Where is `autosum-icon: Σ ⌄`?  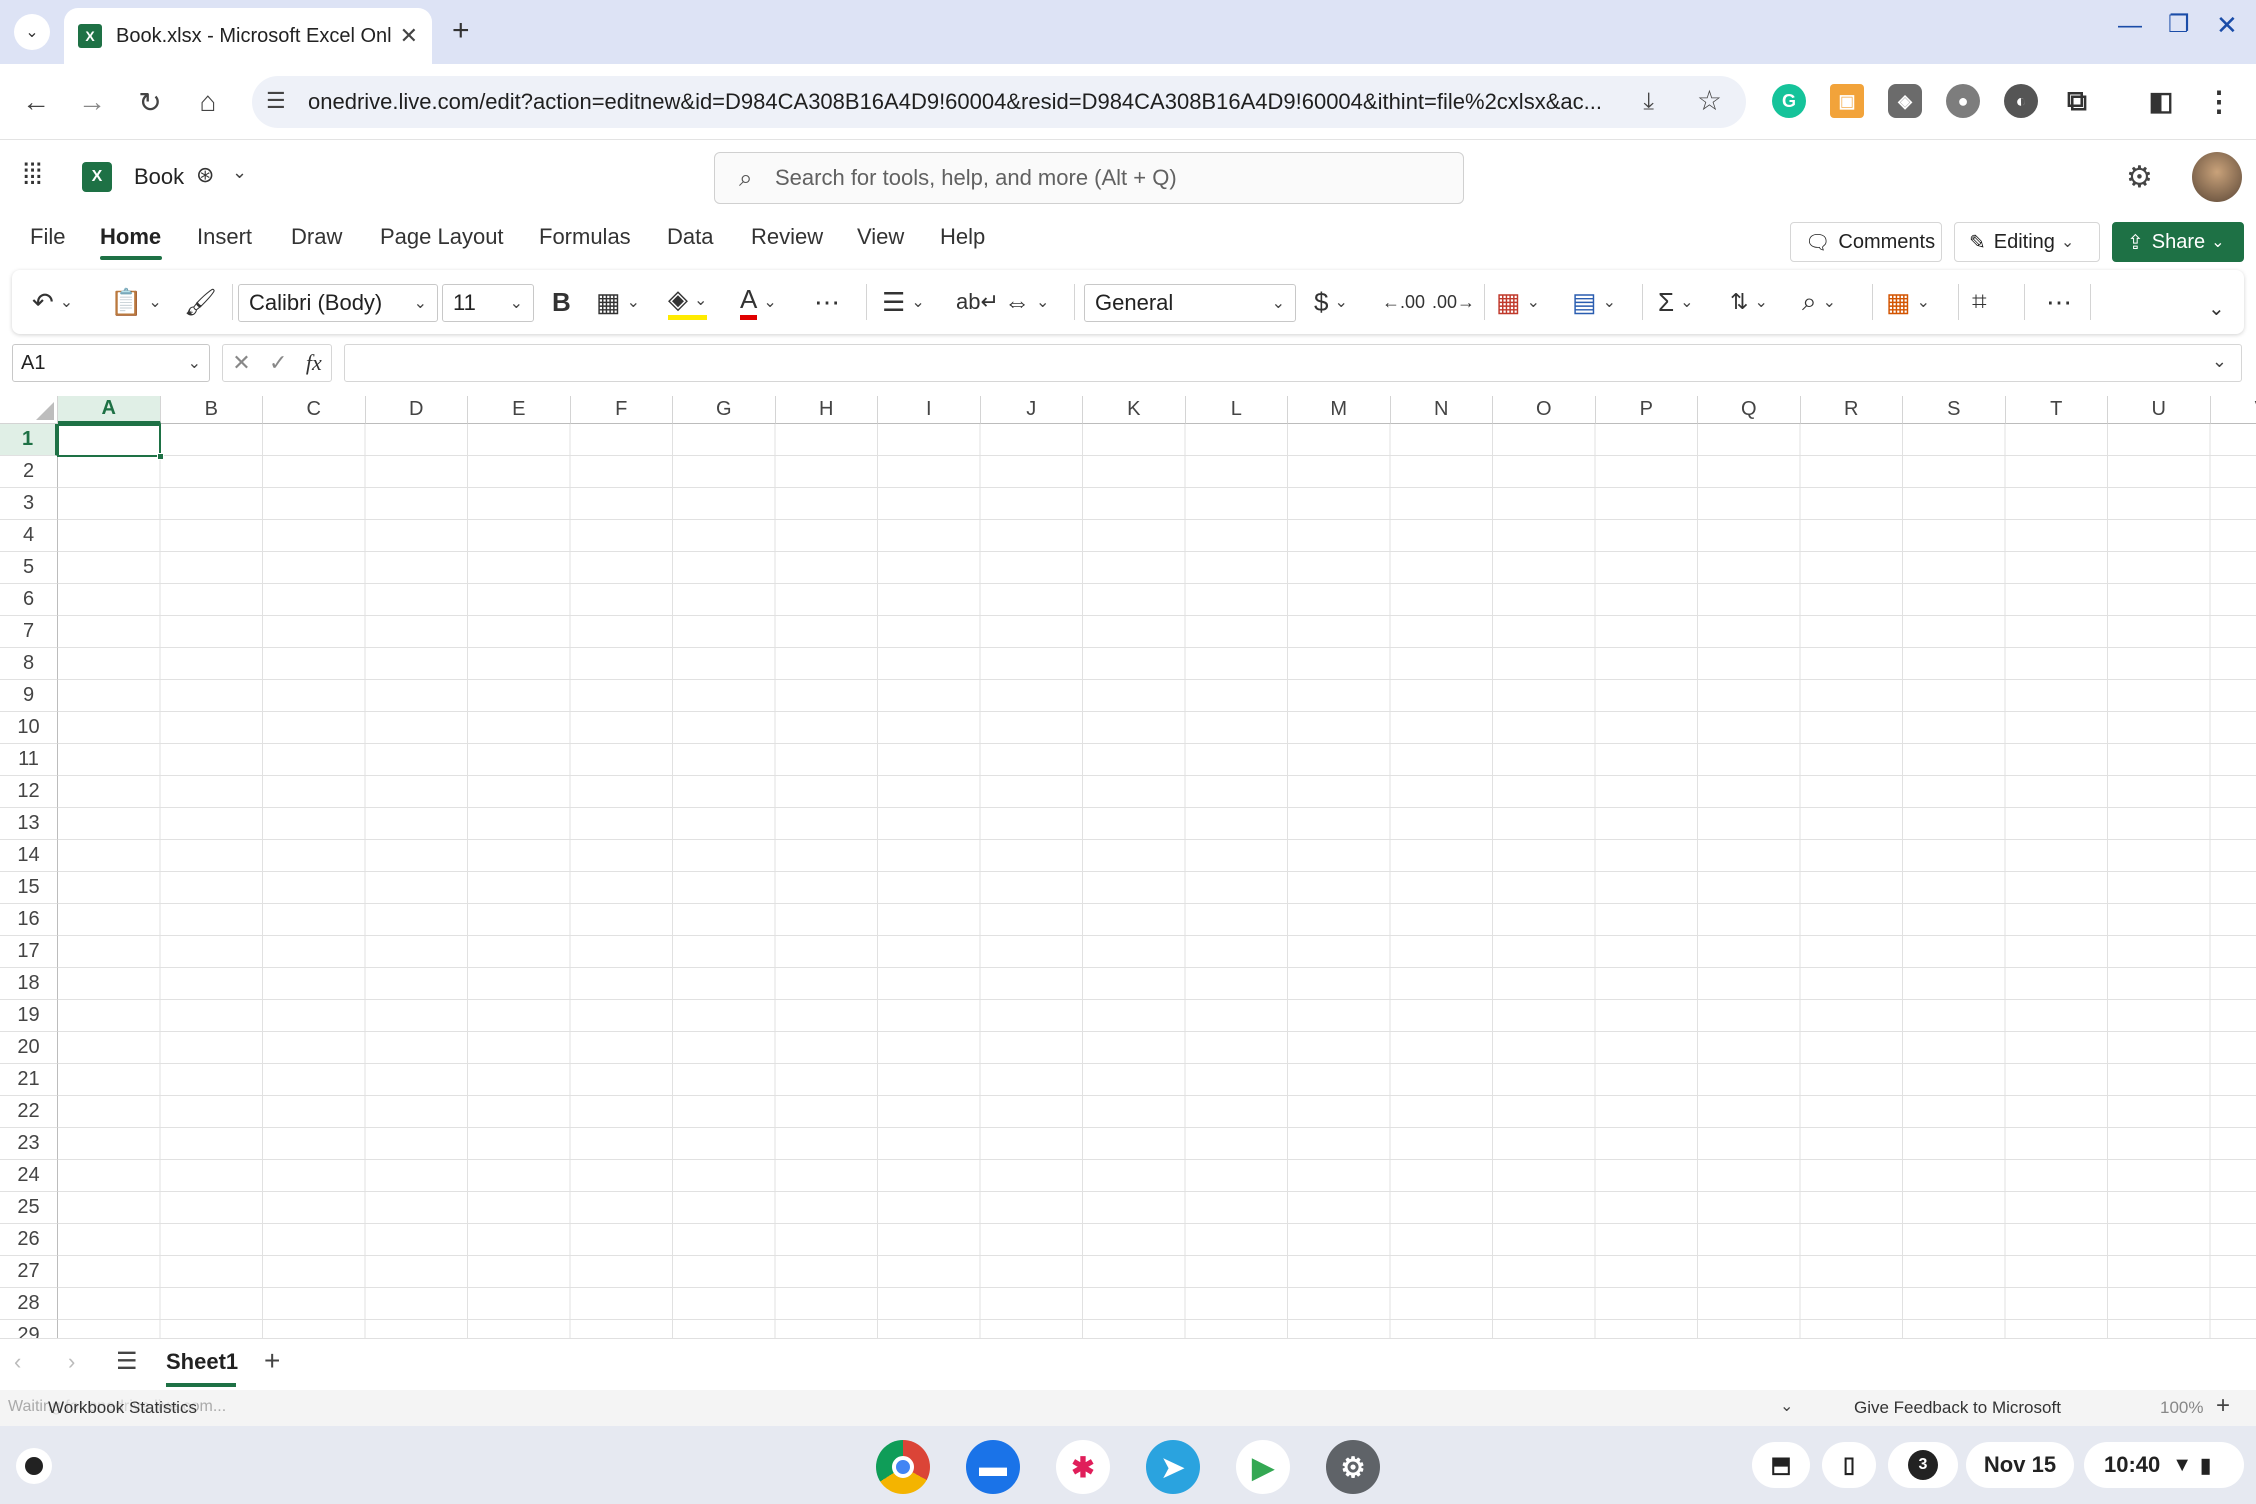 autosum-icon: Σ ⌄ is located at coordinates (1675, 302).